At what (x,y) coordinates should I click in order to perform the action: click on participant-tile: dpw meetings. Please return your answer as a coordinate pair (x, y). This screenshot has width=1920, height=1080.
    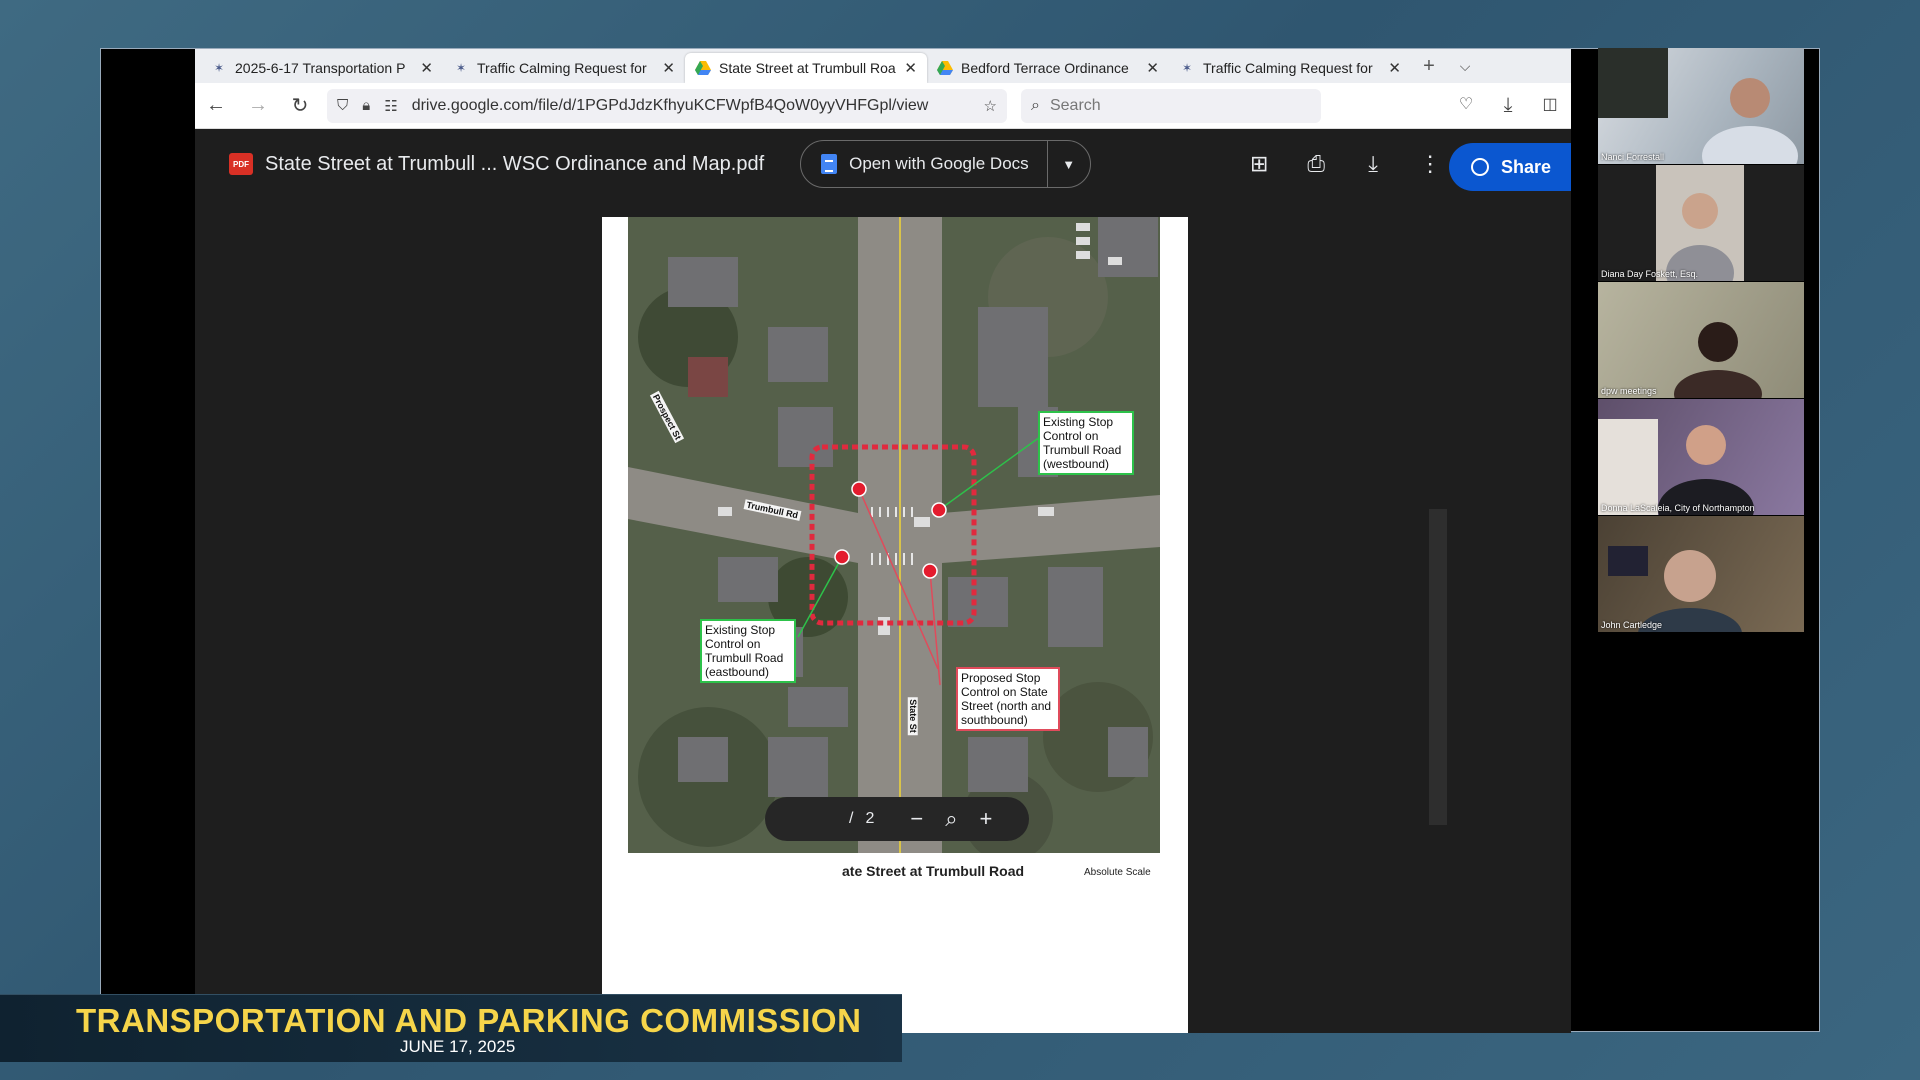
    Looking at the image, I should click on (1701, 340).